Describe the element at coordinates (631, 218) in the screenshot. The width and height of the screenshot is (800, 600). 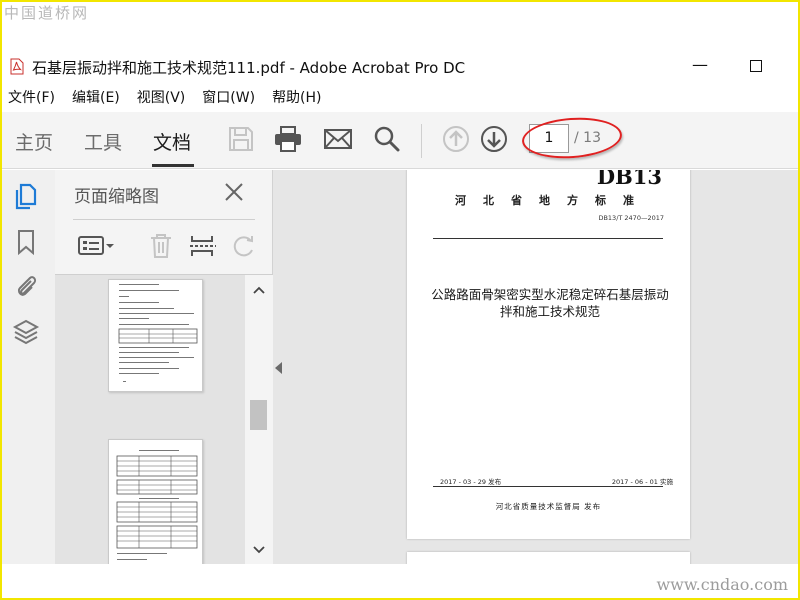
I see `standard-number: DB13/T 2470—2017` at that location.